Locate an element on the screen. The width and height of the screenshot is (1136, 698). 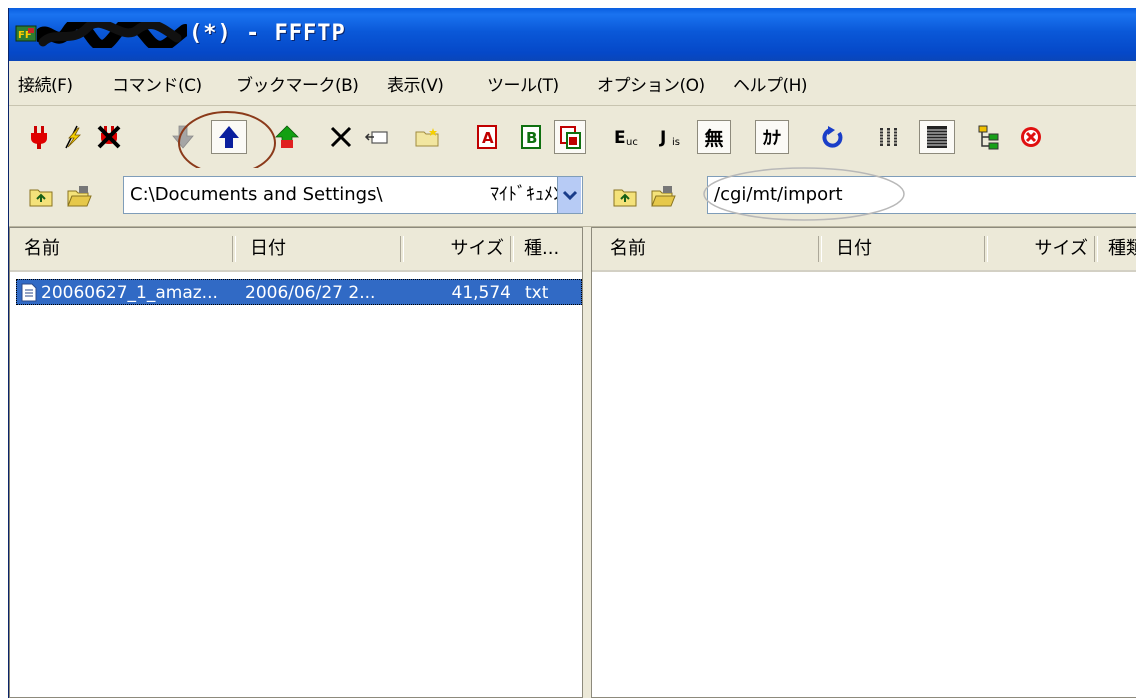
mkdir-button is located at coordinates (427, 137).